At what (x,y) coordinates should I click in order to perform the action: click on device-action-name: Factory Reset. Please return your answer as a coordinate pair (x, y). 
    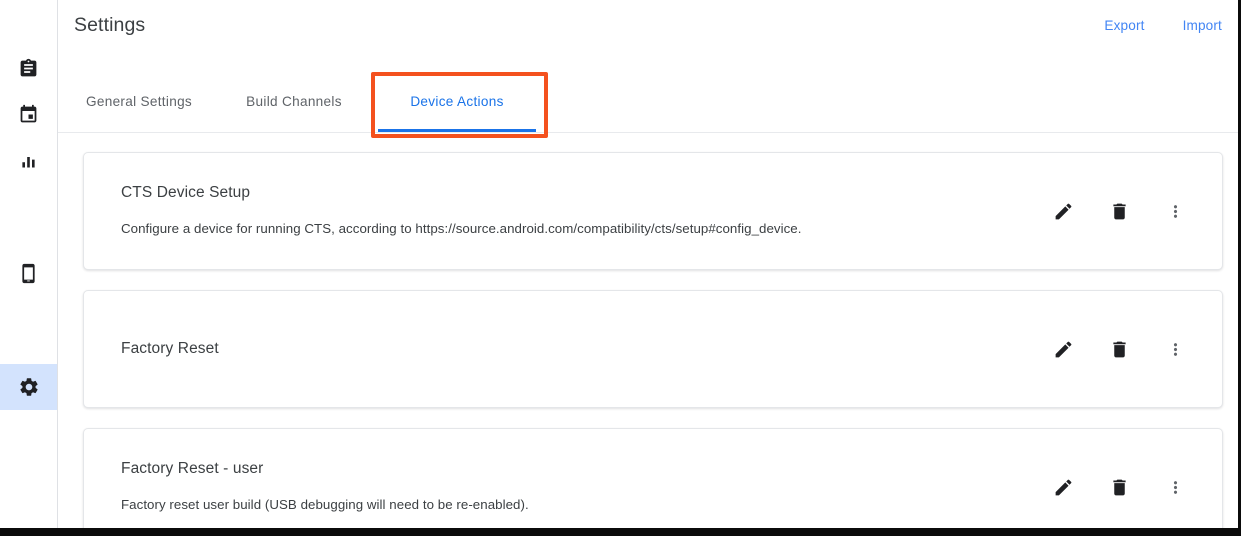
    Looking at the image, I should click on (170, 348).